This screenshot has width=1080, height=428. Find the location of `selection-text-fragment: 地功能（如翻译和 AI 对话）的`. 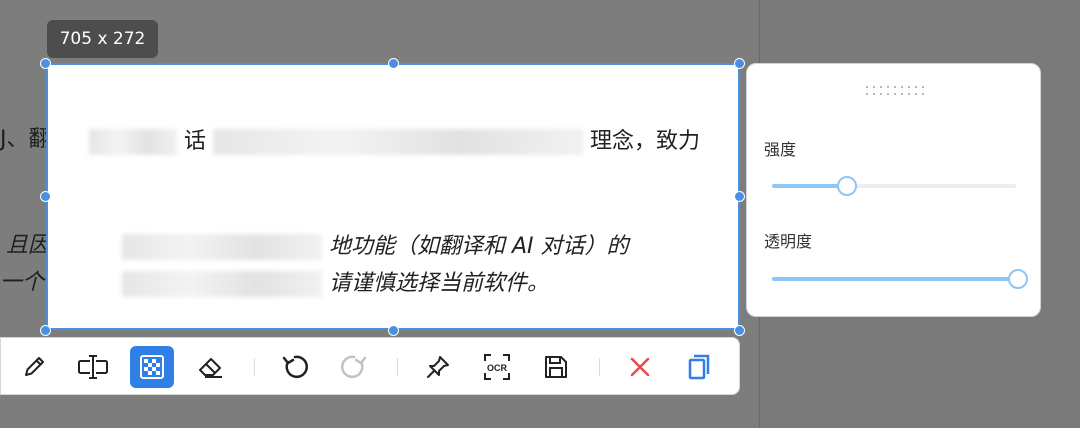

selection-text-fragment: 地功能（如翻译和 AI 对话）的 is located at coordinates (479, 246).